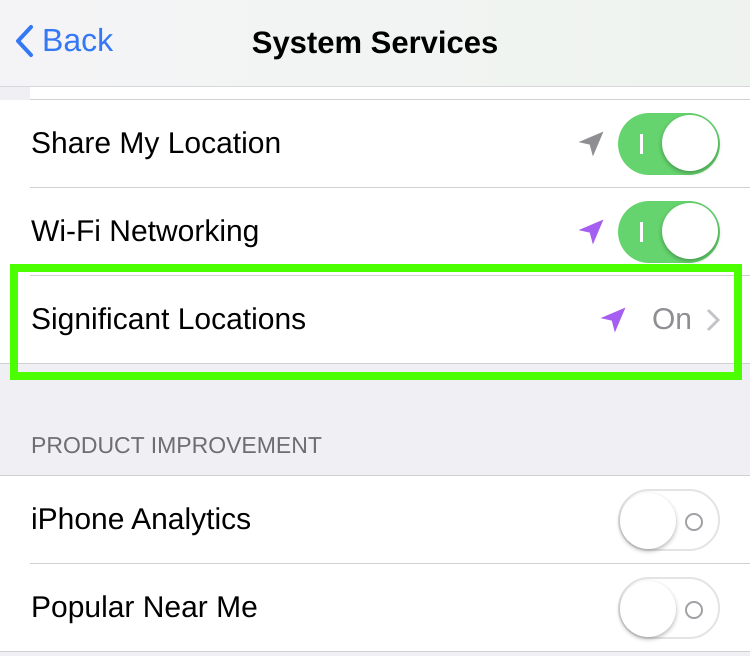  Describe the element at coordinates (156, 144) in the screenshot. I see `setting-label: Share My Location` at that location.